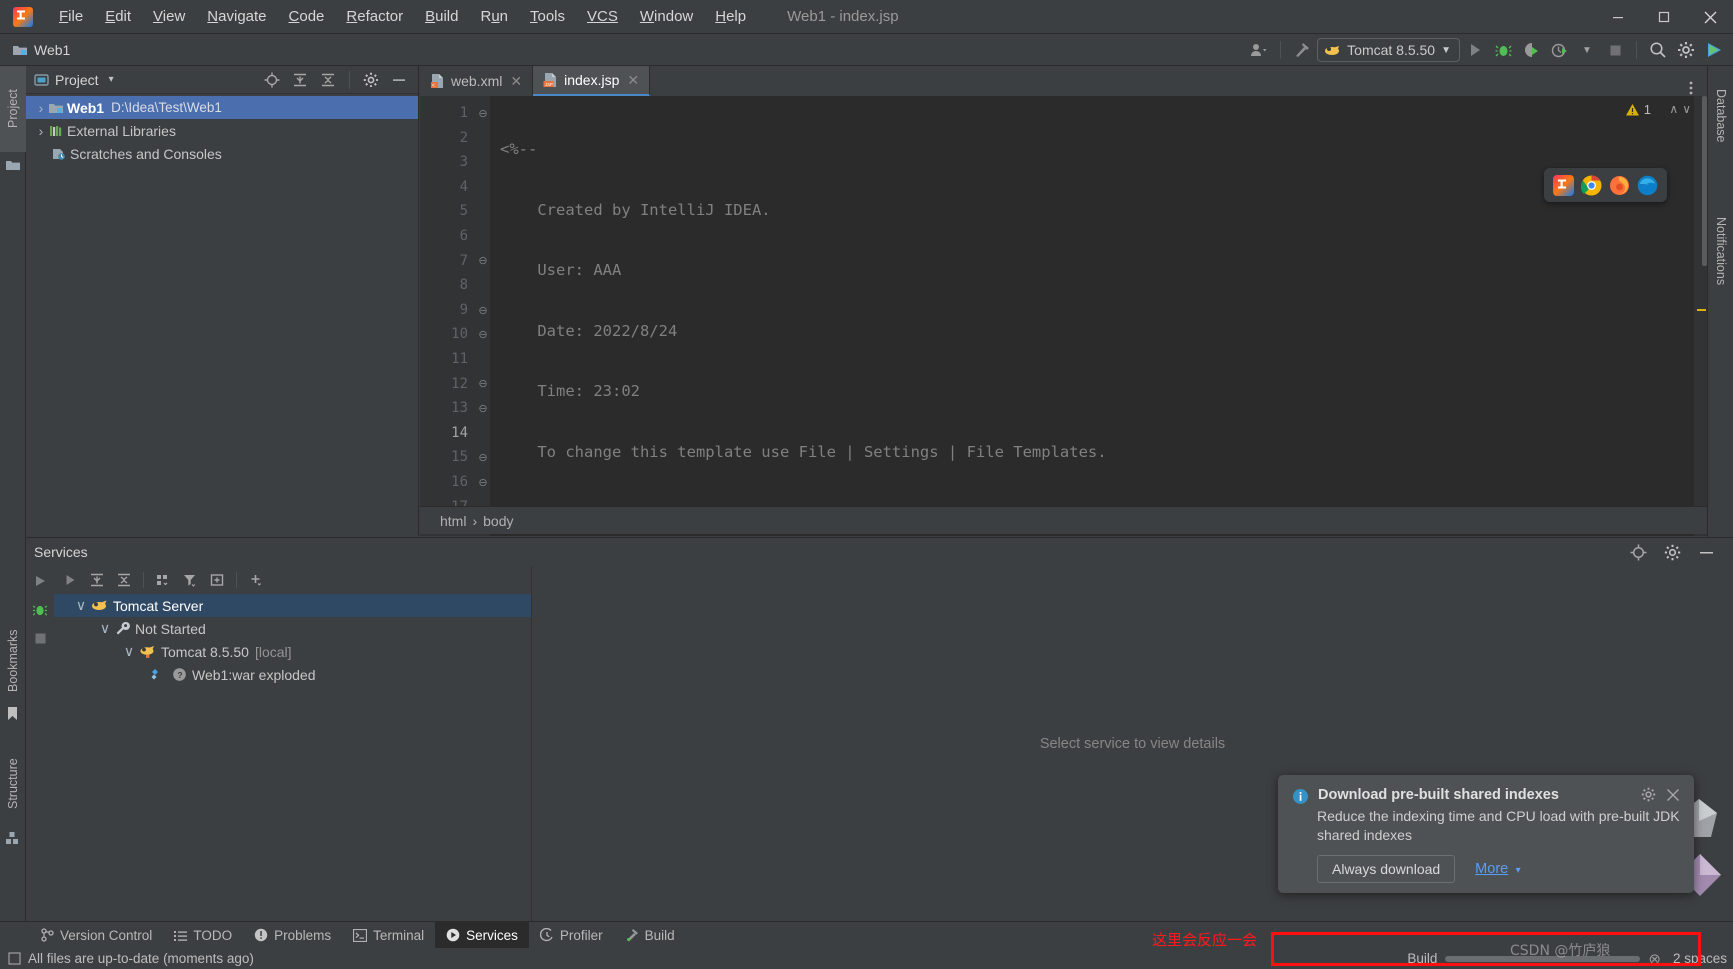  I want to click on inspection-warning-badge: 1, so click(1638, 109).